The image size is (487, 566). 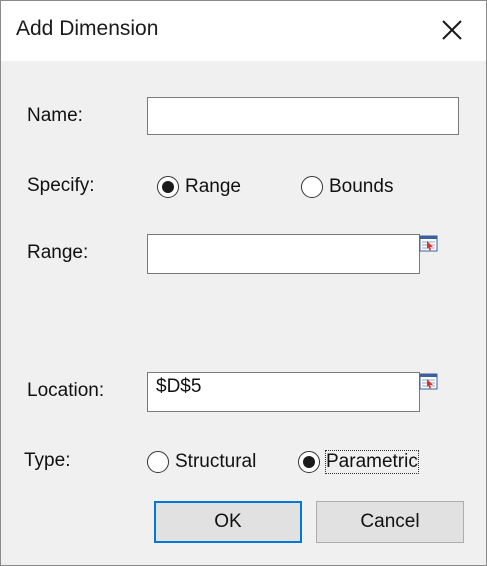 I want to click on specify-range-radio: Range, so click(x=199, y=187).